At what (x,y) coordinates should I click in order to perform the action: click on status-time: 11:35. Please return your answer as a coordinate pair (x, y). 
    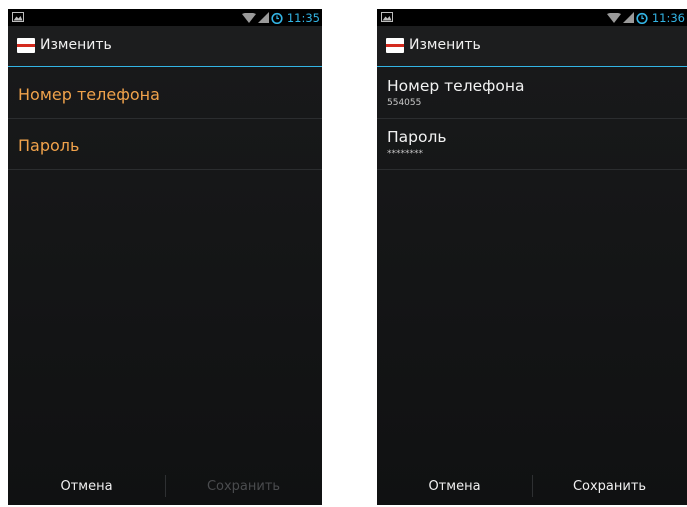
    Looking at the image, I should click on (303, 17).